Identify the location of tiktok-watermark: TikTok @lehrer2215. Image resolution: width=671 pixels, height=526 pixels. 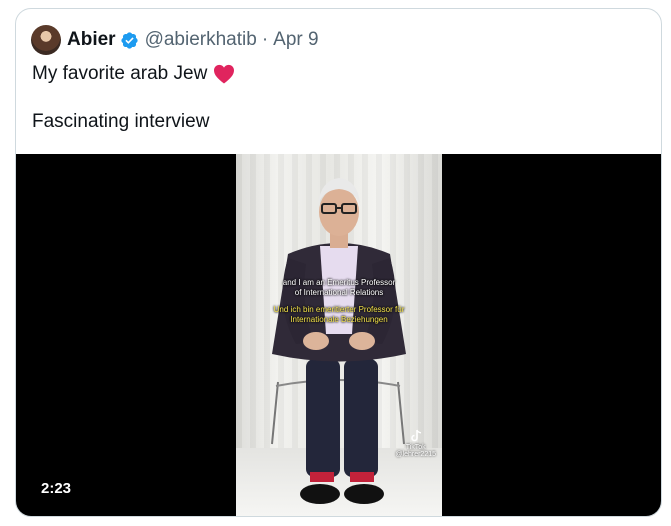
(415, 443).